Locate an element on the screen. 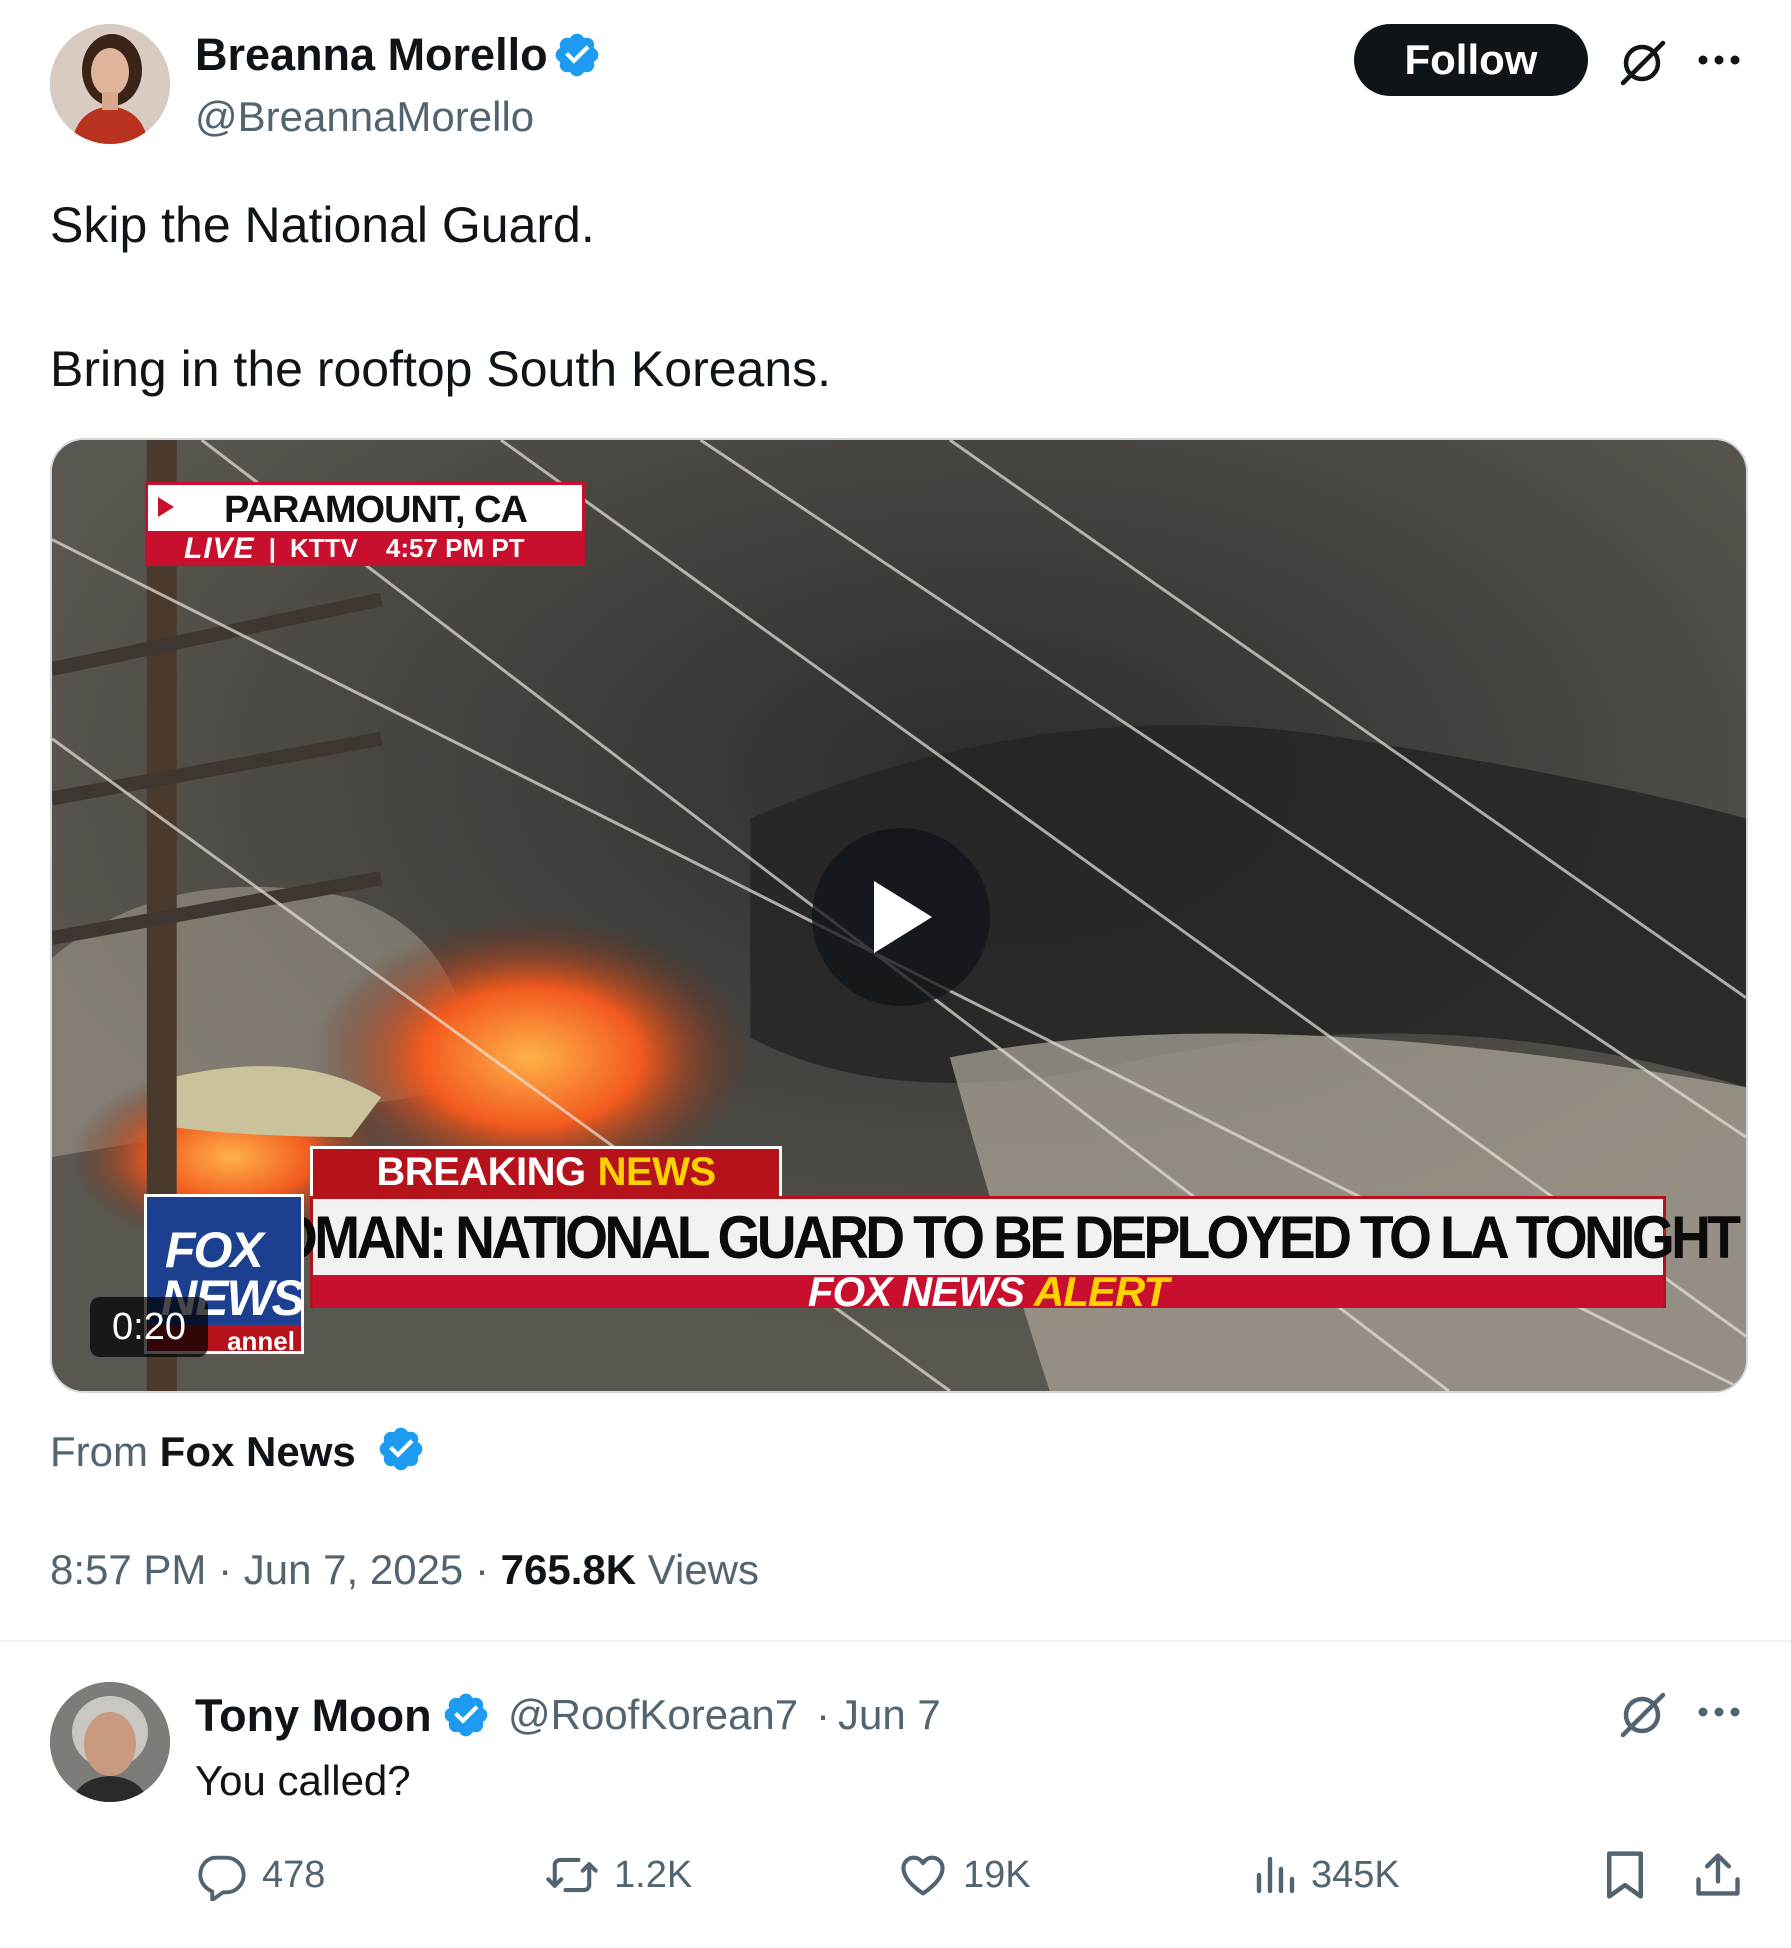 Image resolution: width=1791 pixels, height=1948 pixels. bookmark-button is located at coordinates (1625, 1875).